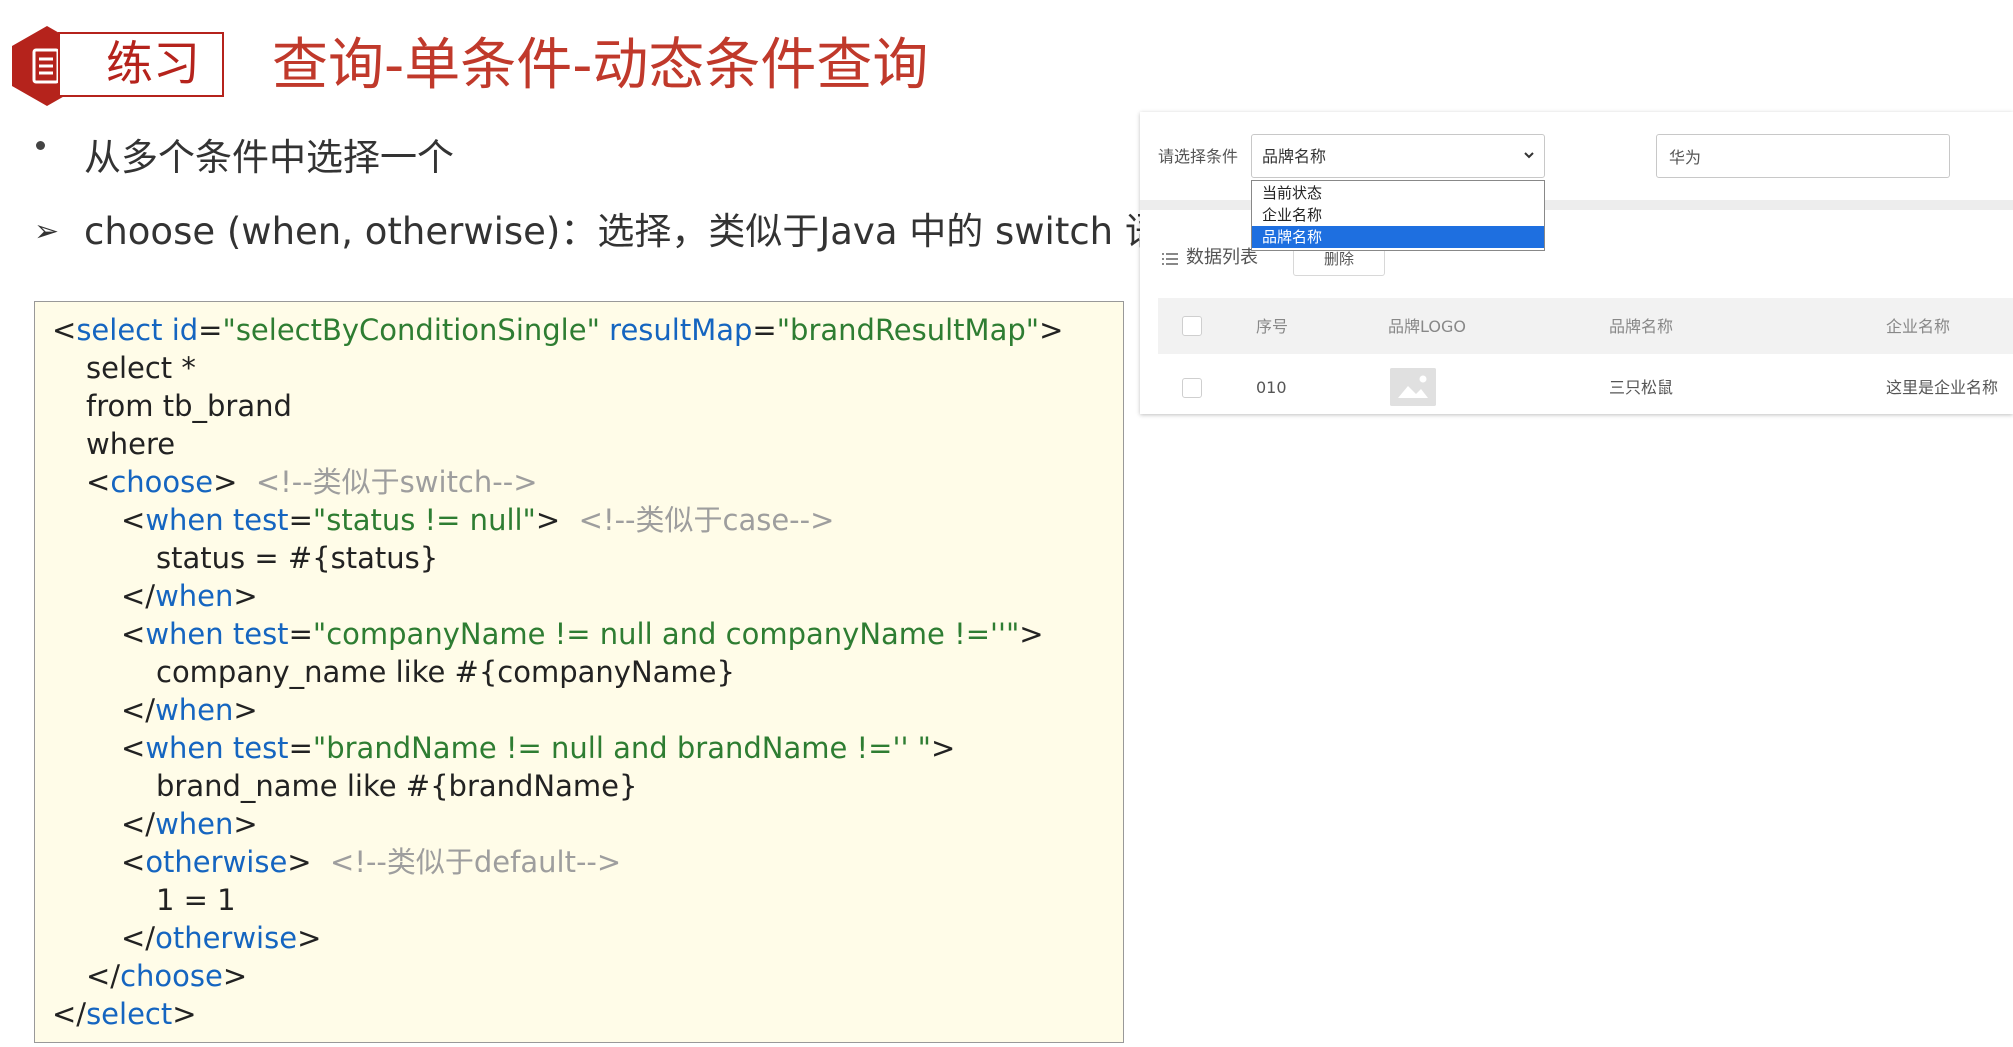  What do you see at coordinates (1398, 237) in the screenshot?
I see `dropdown-option-selected: 品牌名称` at bounding box center [1398, 237].